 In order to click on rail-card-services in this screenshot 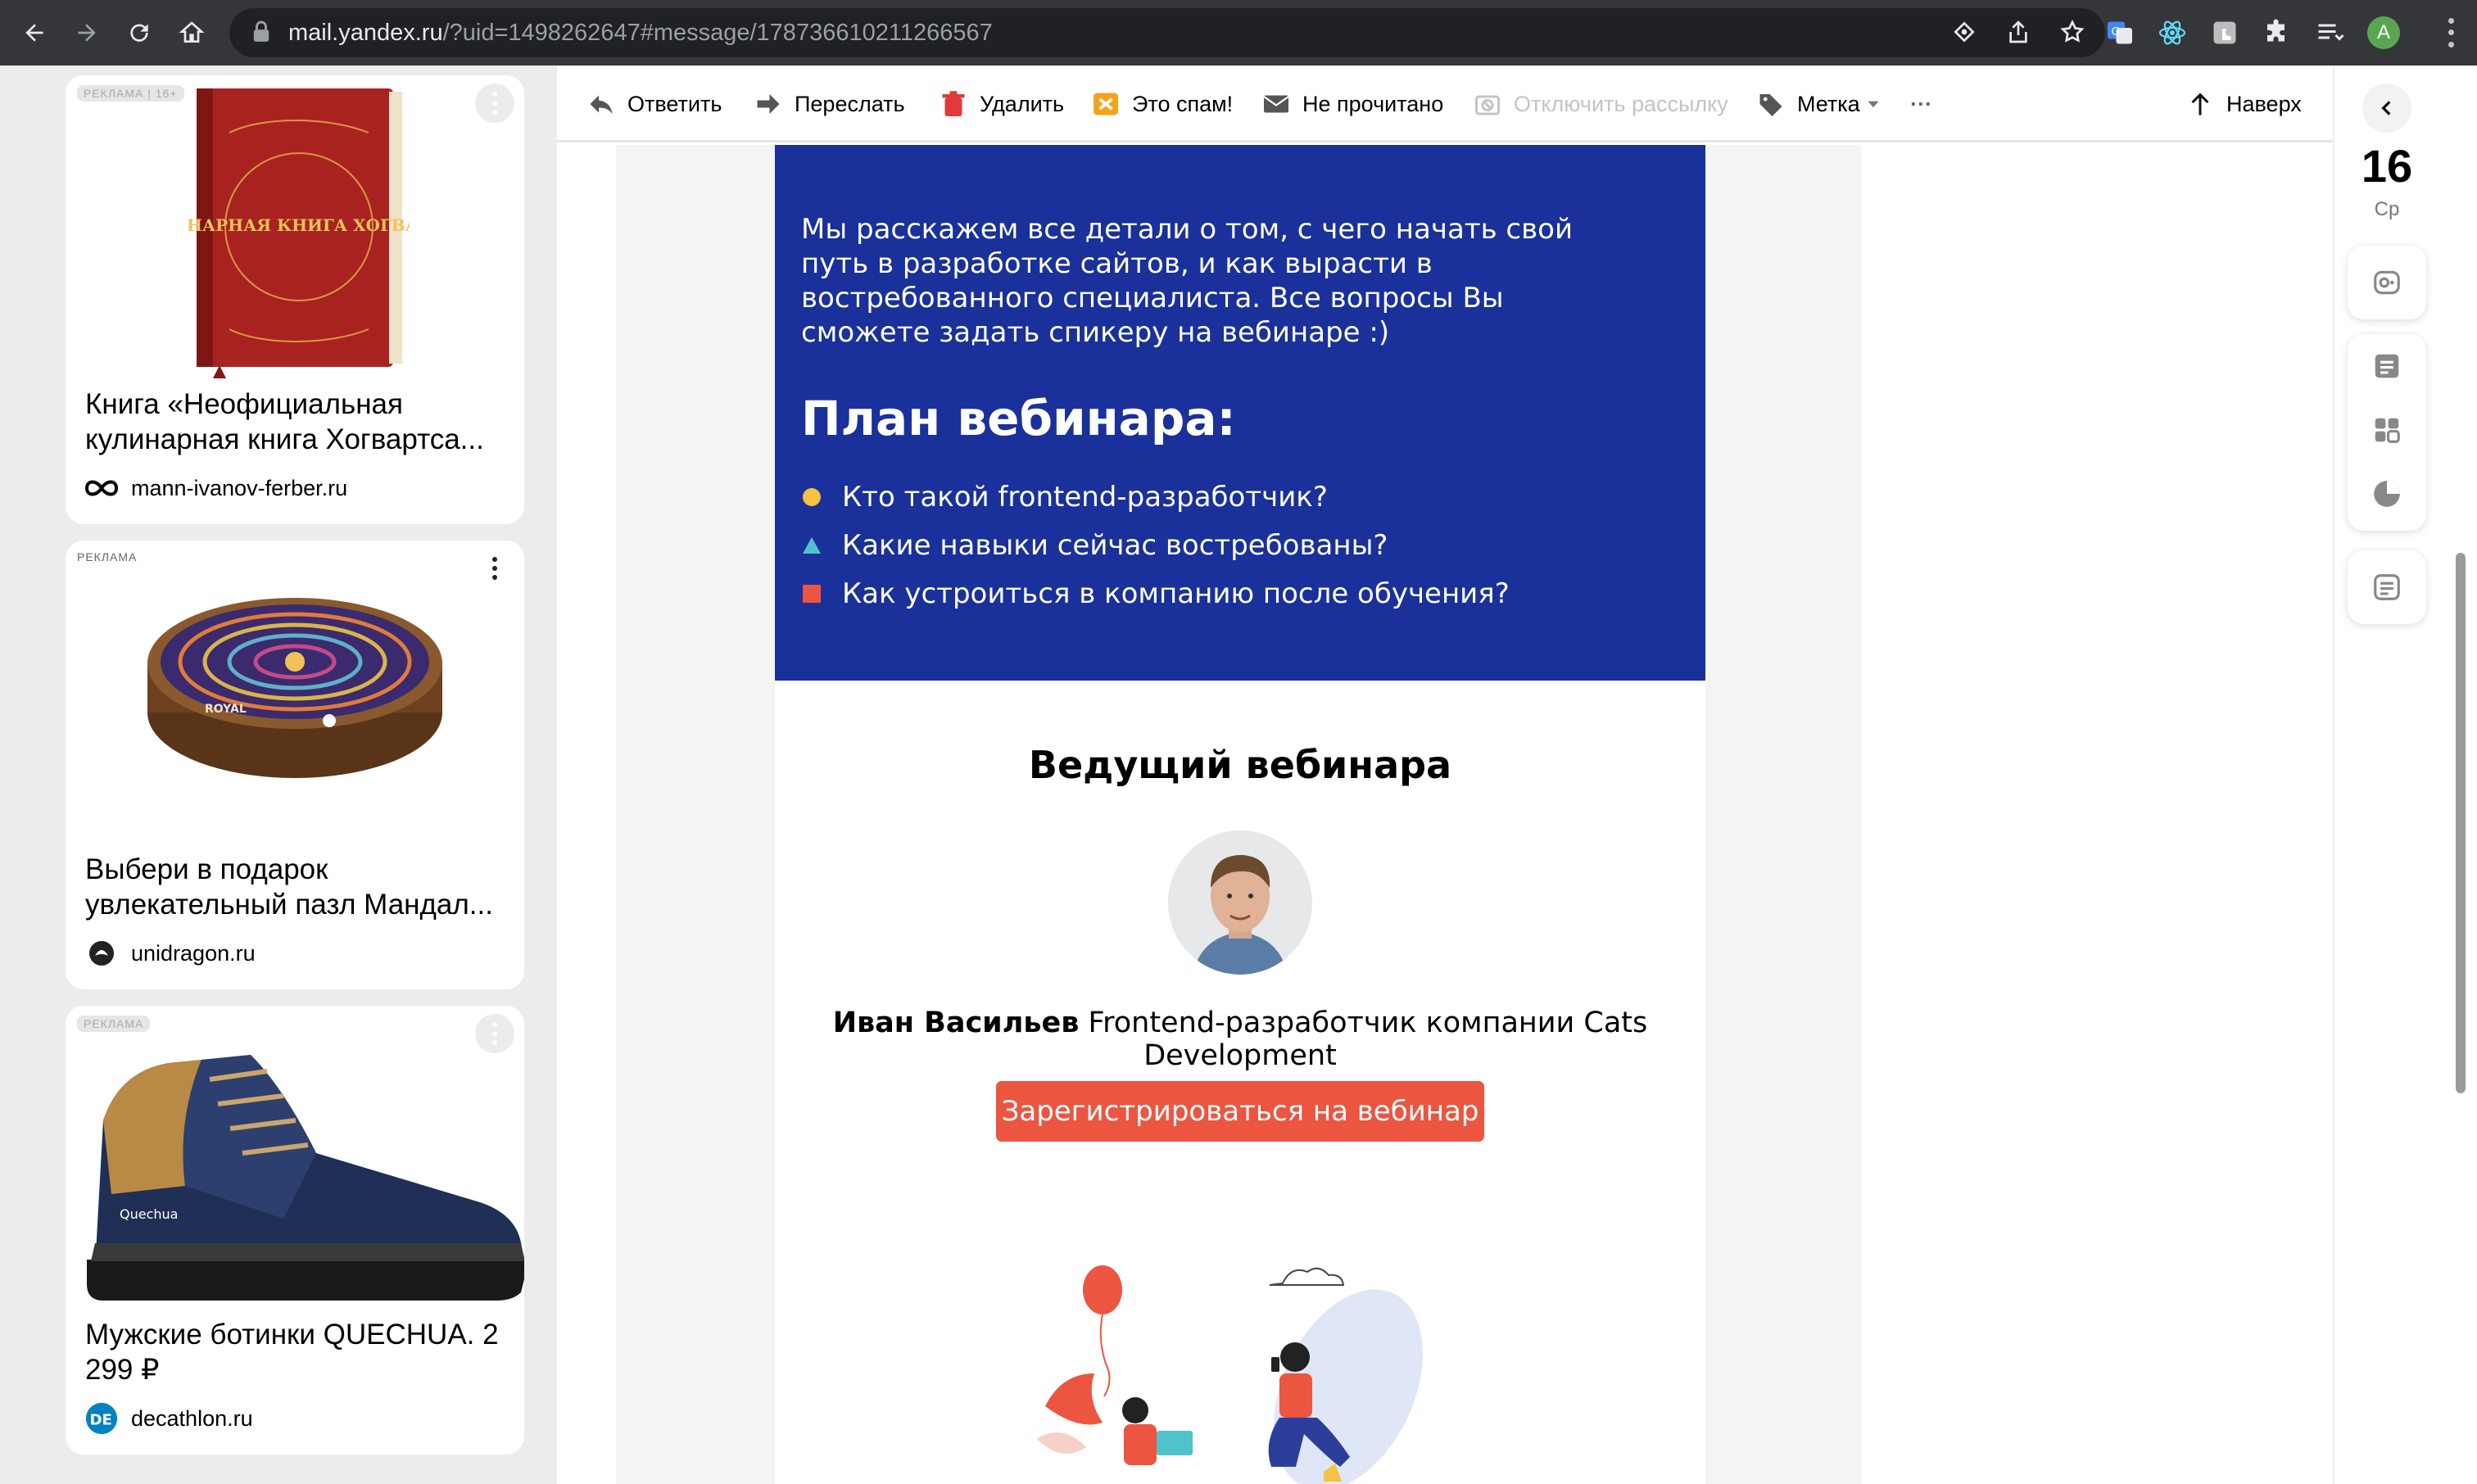, I will do `click(2387, 432)`.